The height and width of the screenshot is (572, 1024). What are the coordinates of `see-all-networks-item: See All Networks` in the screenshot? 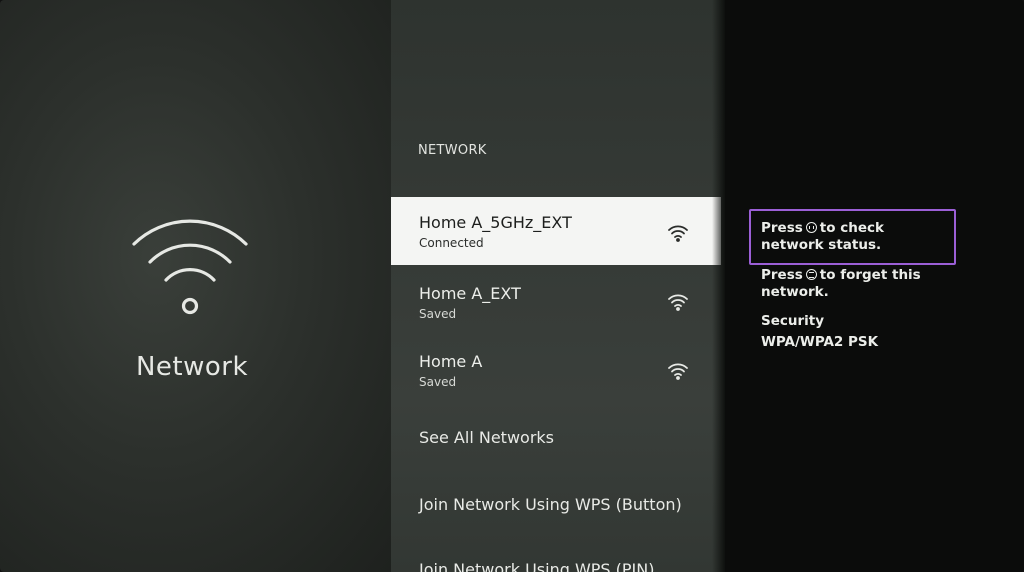 It's located at (486, 437).